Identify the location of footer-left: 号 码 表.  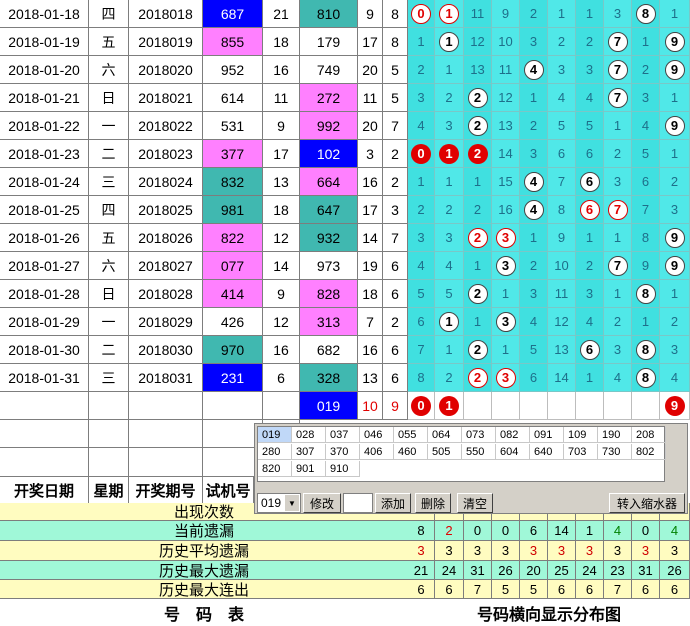
(203, 615).